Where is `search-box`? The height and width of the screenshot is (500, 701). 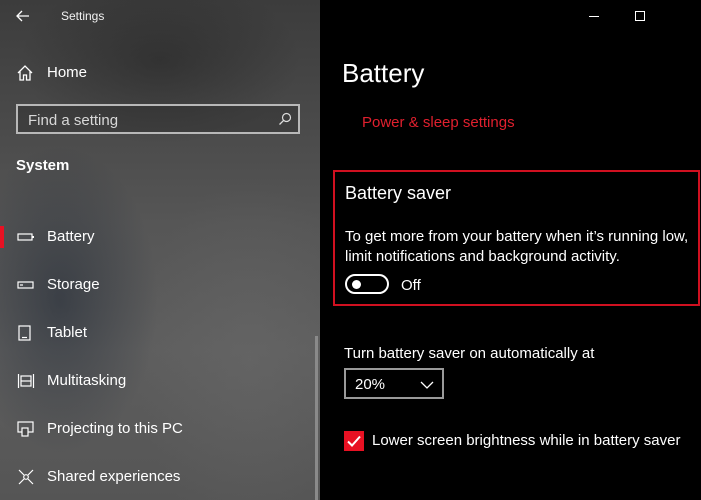
search-box is located at coordinates (158, 119).